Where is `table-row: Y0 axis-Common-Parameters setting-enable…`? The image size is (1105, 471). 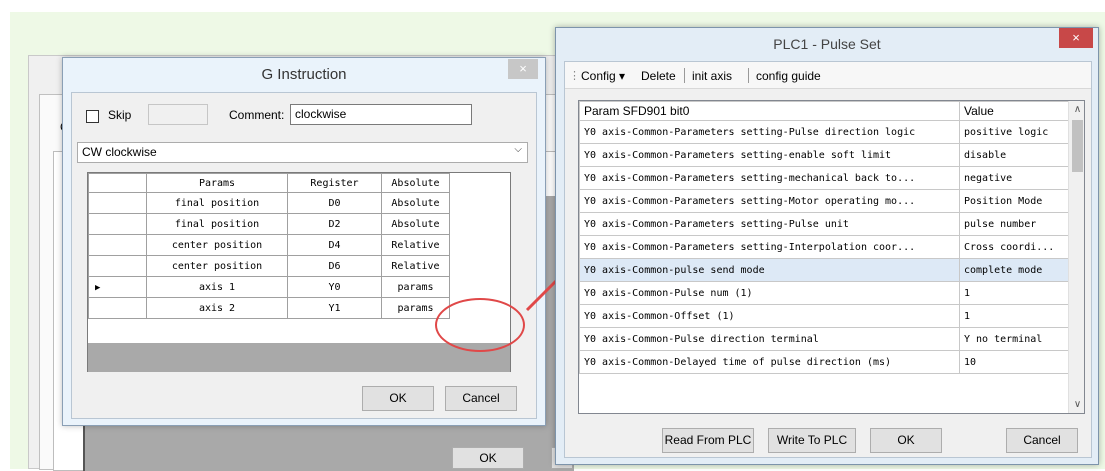 table-row: Y0 axis-Common-Parameters setting-enable… is located at coordinates (824, 155).